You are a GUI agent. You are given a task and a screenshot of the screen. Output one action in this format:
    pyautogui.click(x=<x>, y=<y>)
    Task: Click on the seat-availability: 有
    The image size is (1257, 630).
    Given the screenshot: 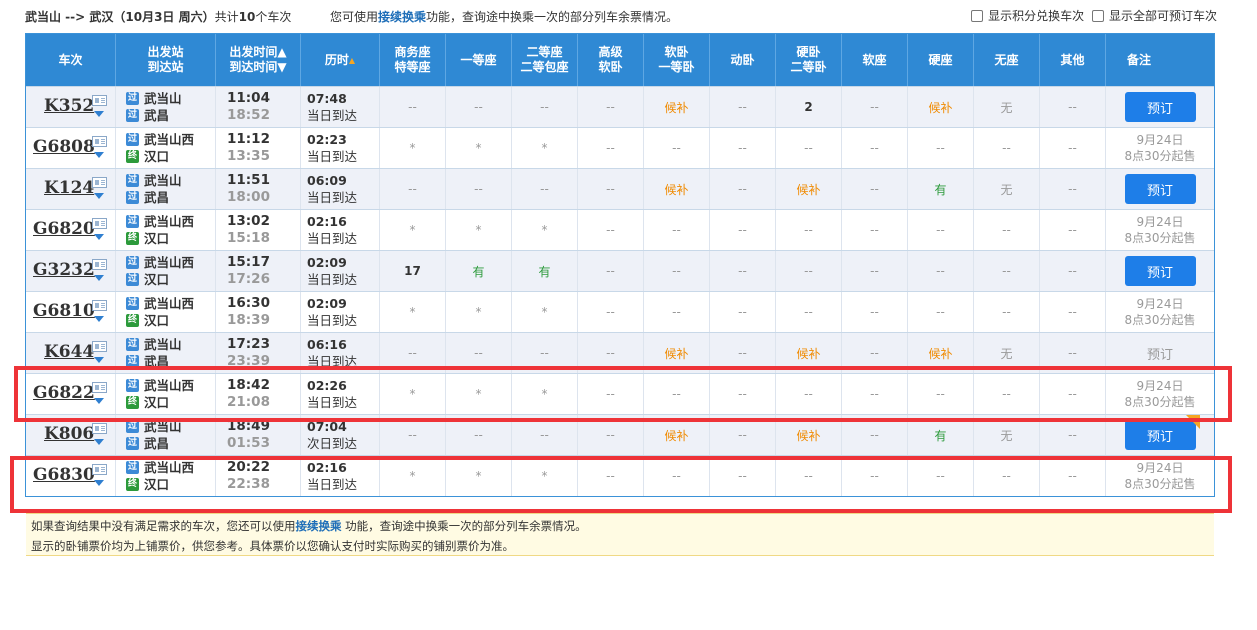 What is the action you would take?
    pyautogui.click(x=478, y=271)
    